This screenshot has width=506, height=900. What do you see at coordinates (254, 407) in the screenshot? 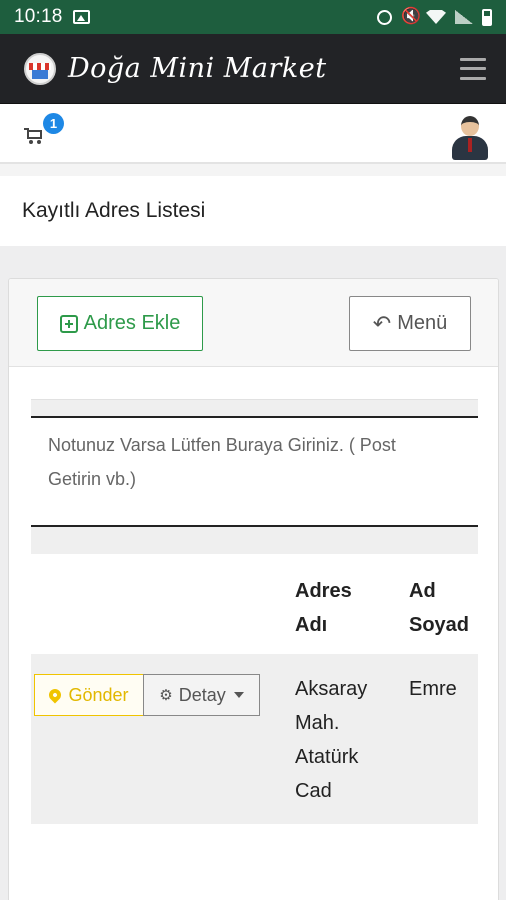
I see `table-top-bar` at bounding box center [254, 407].